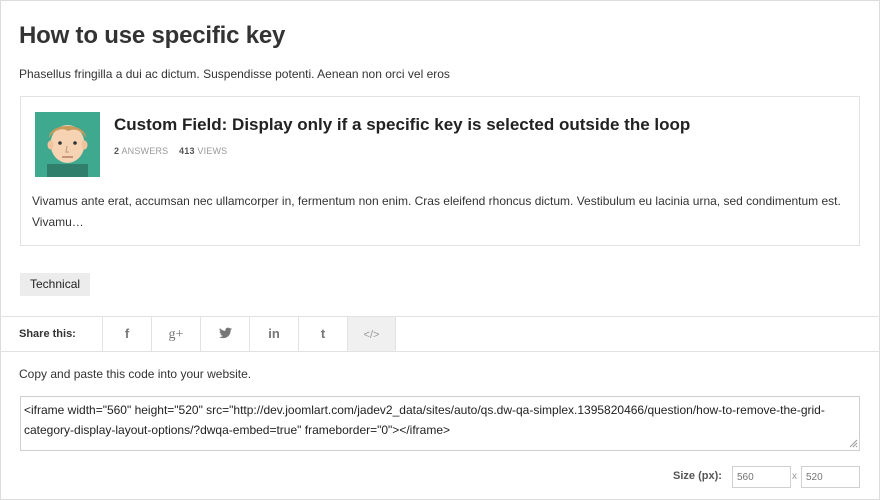  What do you see at coordinates (55, 284) in the screenshot?
I see `tag-technical: Technical` at bounding box center [55, 284].